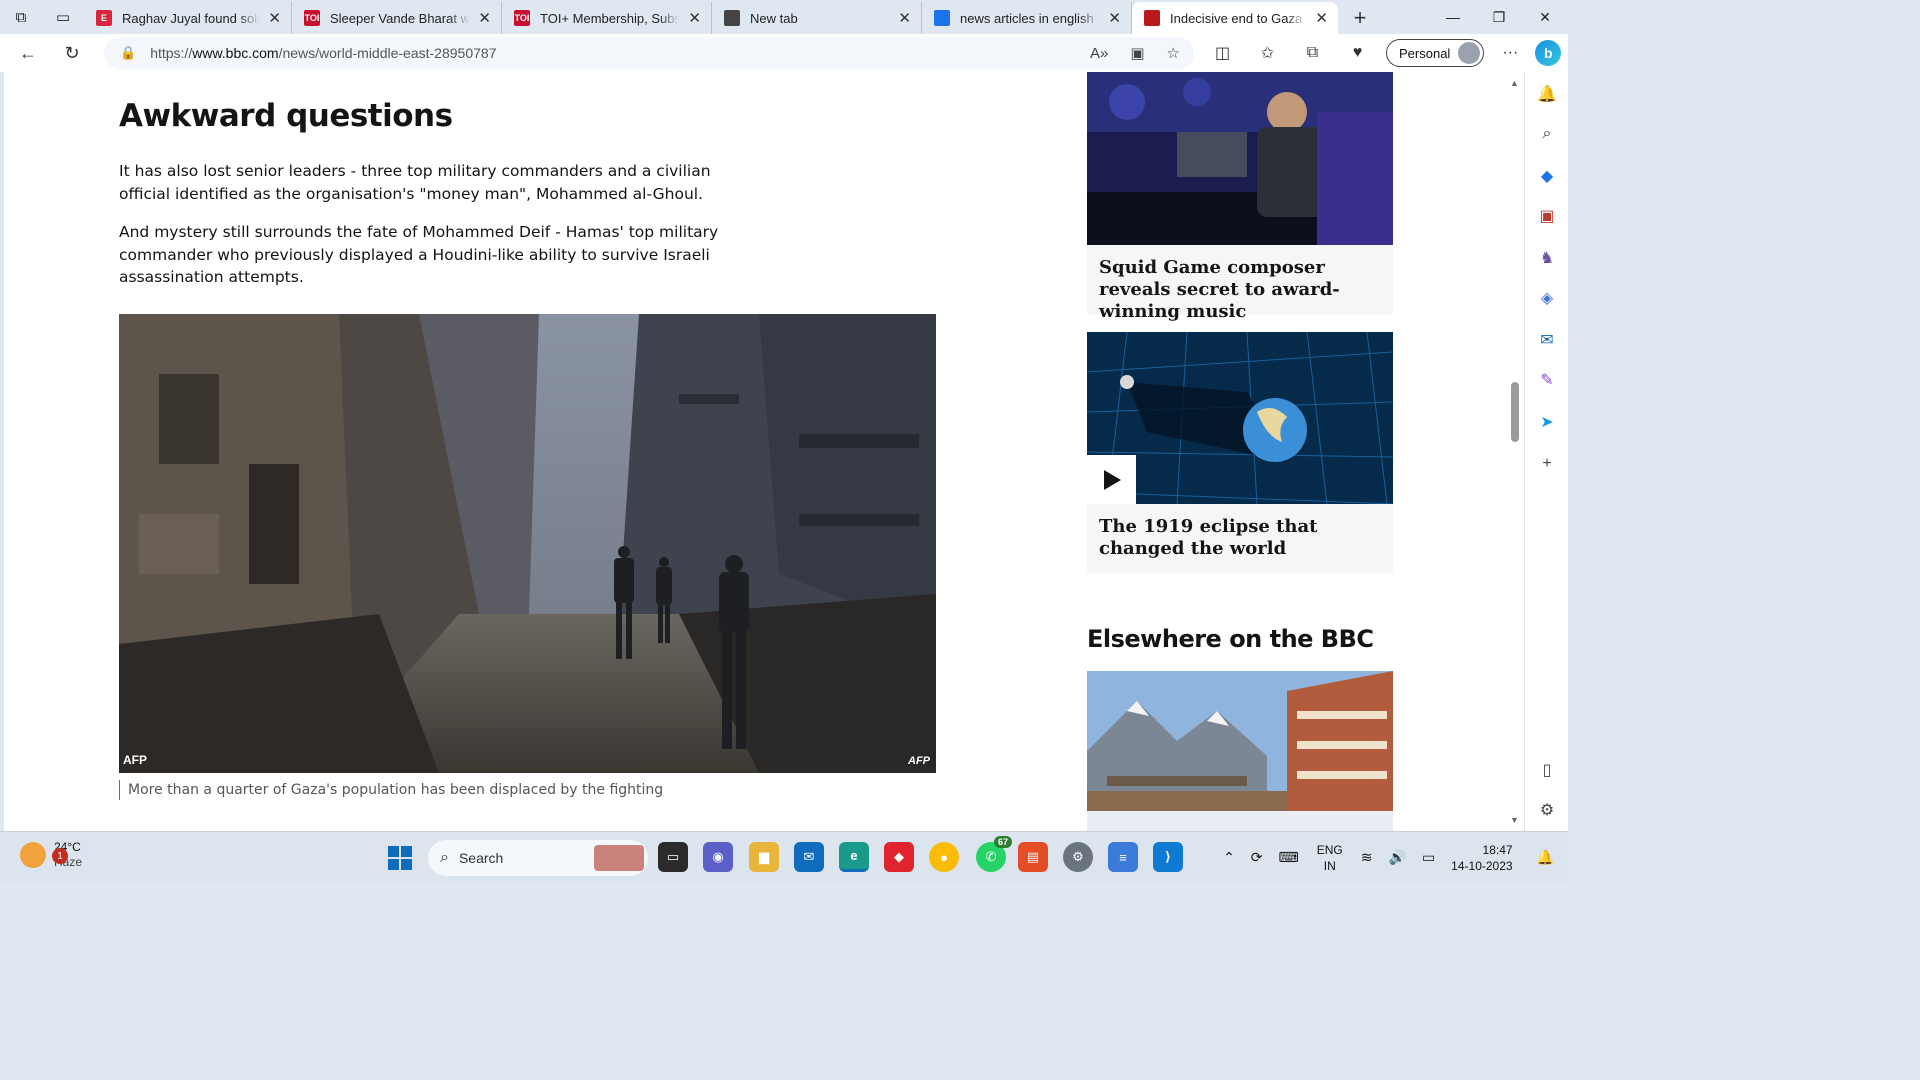  Describe the element at coordinates (171, 53) in the screenshot. I see `url-prefix: https://` at that location.